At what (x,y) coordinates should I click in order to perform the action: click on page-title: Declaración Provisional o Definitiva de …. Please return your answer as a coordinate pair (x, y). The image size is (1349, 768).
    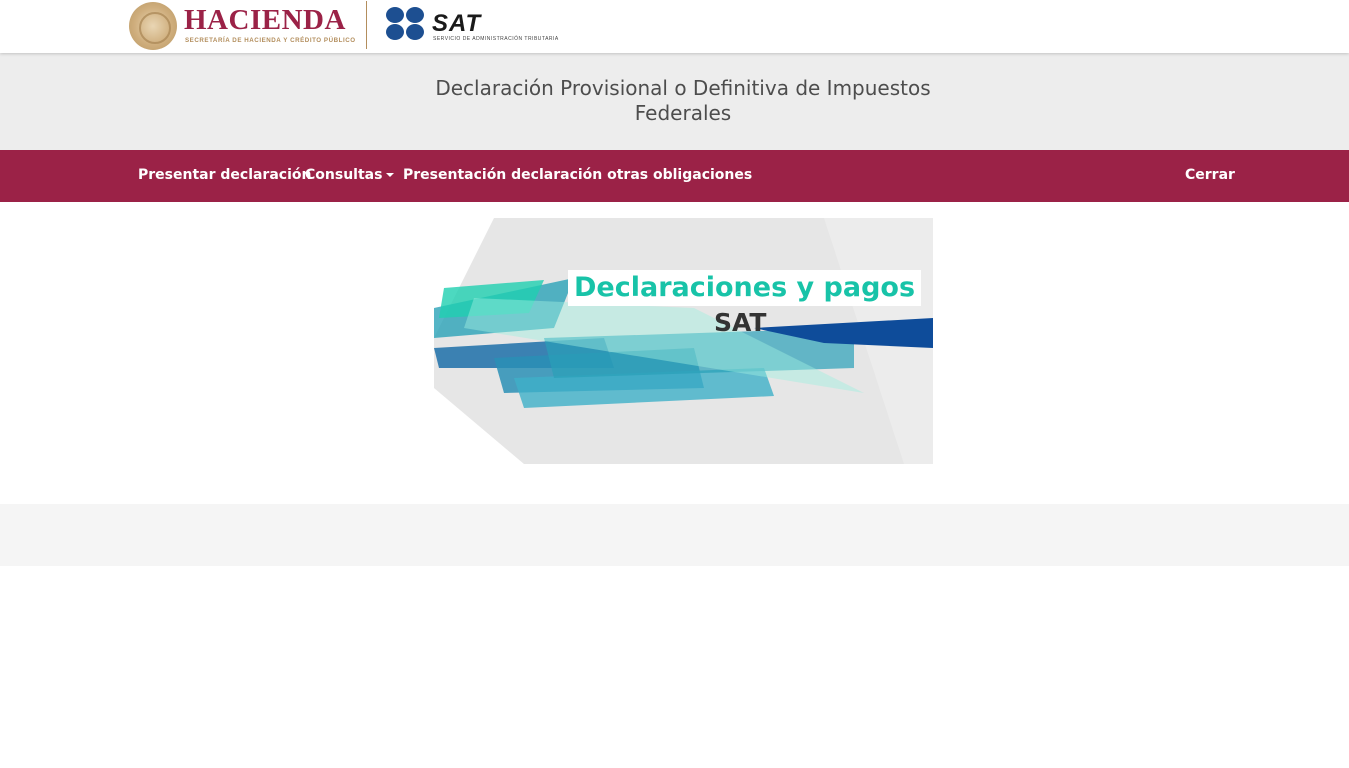
    Looking at the image, I should click on (674, 101).